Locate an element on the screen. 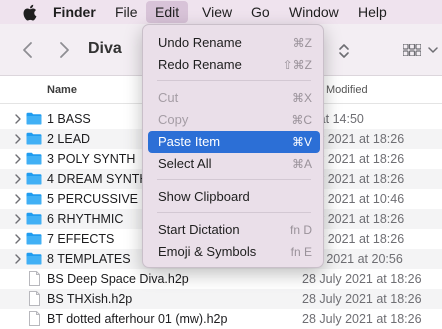 This screenshot has width=442, height=329. menu-window: Window is located at coordinates (314, 12).